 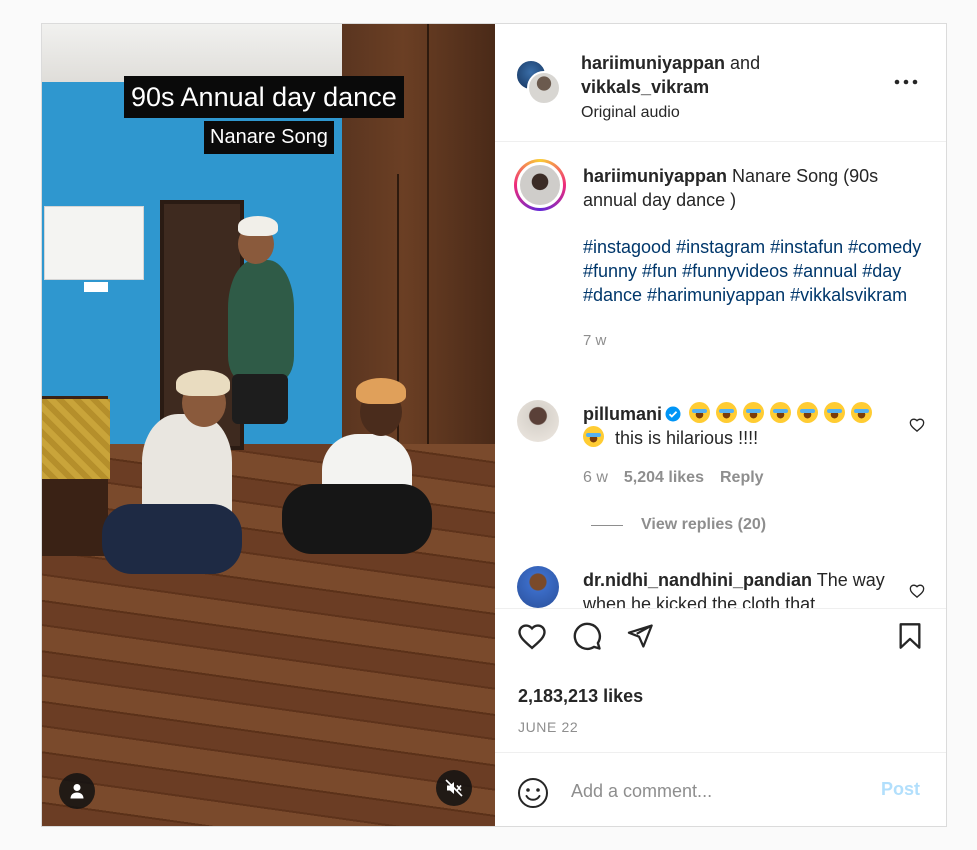 I want to click on mute-button, so click(x=454, y=788).